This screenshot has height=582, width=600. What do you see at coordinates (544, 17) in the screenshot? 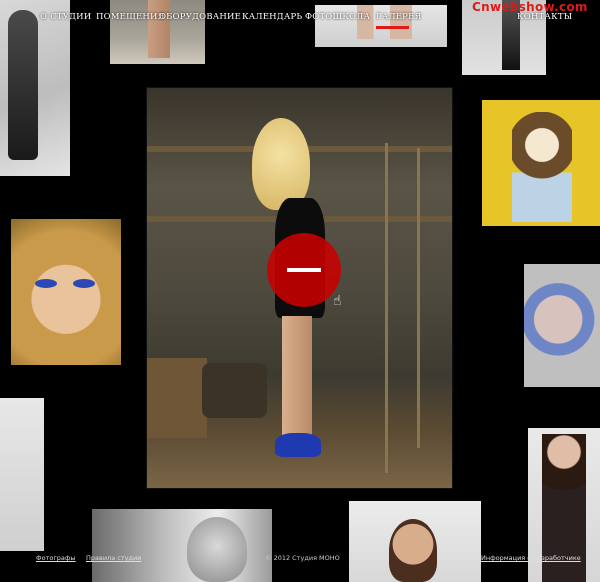
I see `nav-item-contacts: КОНТАКТЫ` at bounding box center [544, 17].